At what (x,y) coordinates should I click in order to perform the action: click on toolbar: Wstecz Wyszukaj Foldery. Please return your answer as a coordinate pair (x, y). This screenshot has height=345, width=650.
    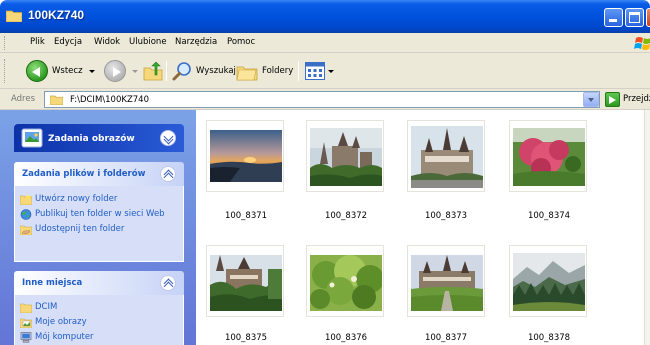
    Looking at the image, I should click on (325, 71).